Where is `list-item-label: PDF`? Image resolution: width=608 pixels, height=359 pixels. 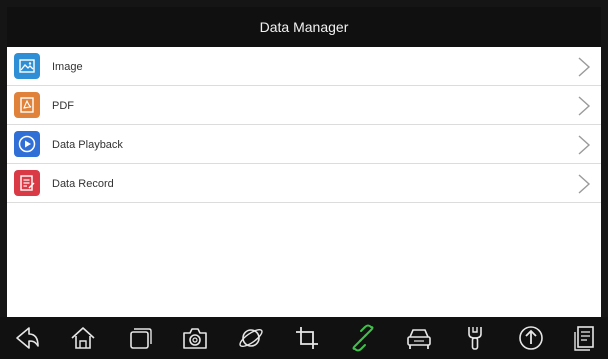 list-item-label: PDF is located at coordinates (63, 105).